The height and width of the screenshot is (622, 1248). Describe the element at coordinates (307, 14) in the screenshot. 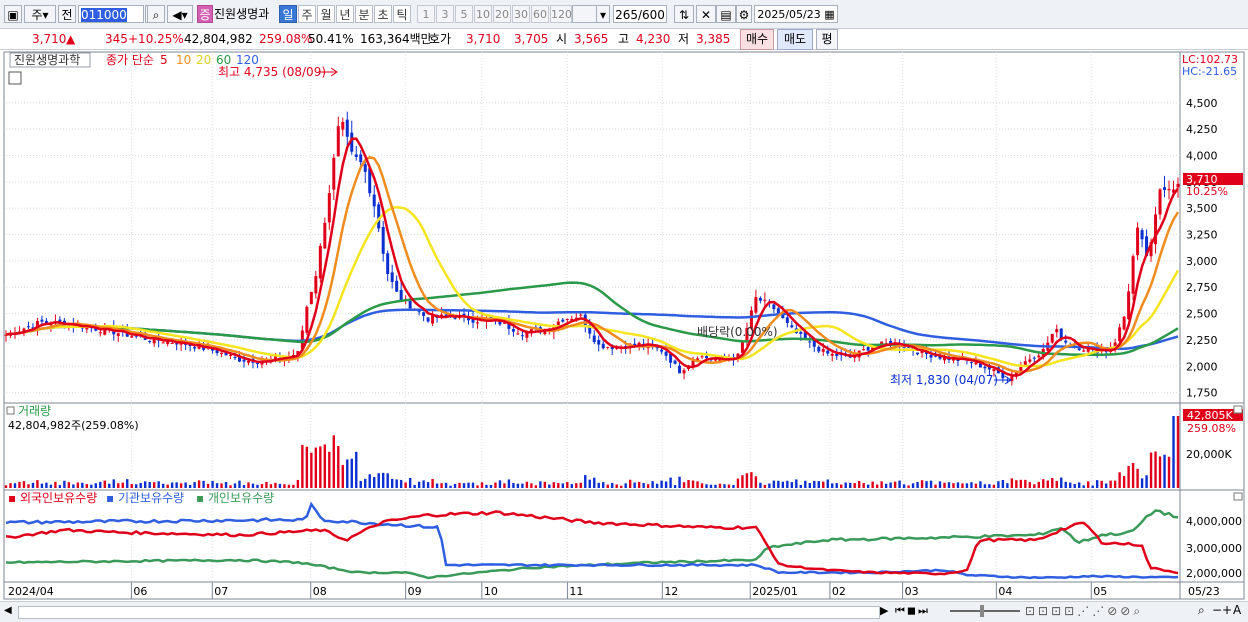

I see `period-1: 주` at that location.